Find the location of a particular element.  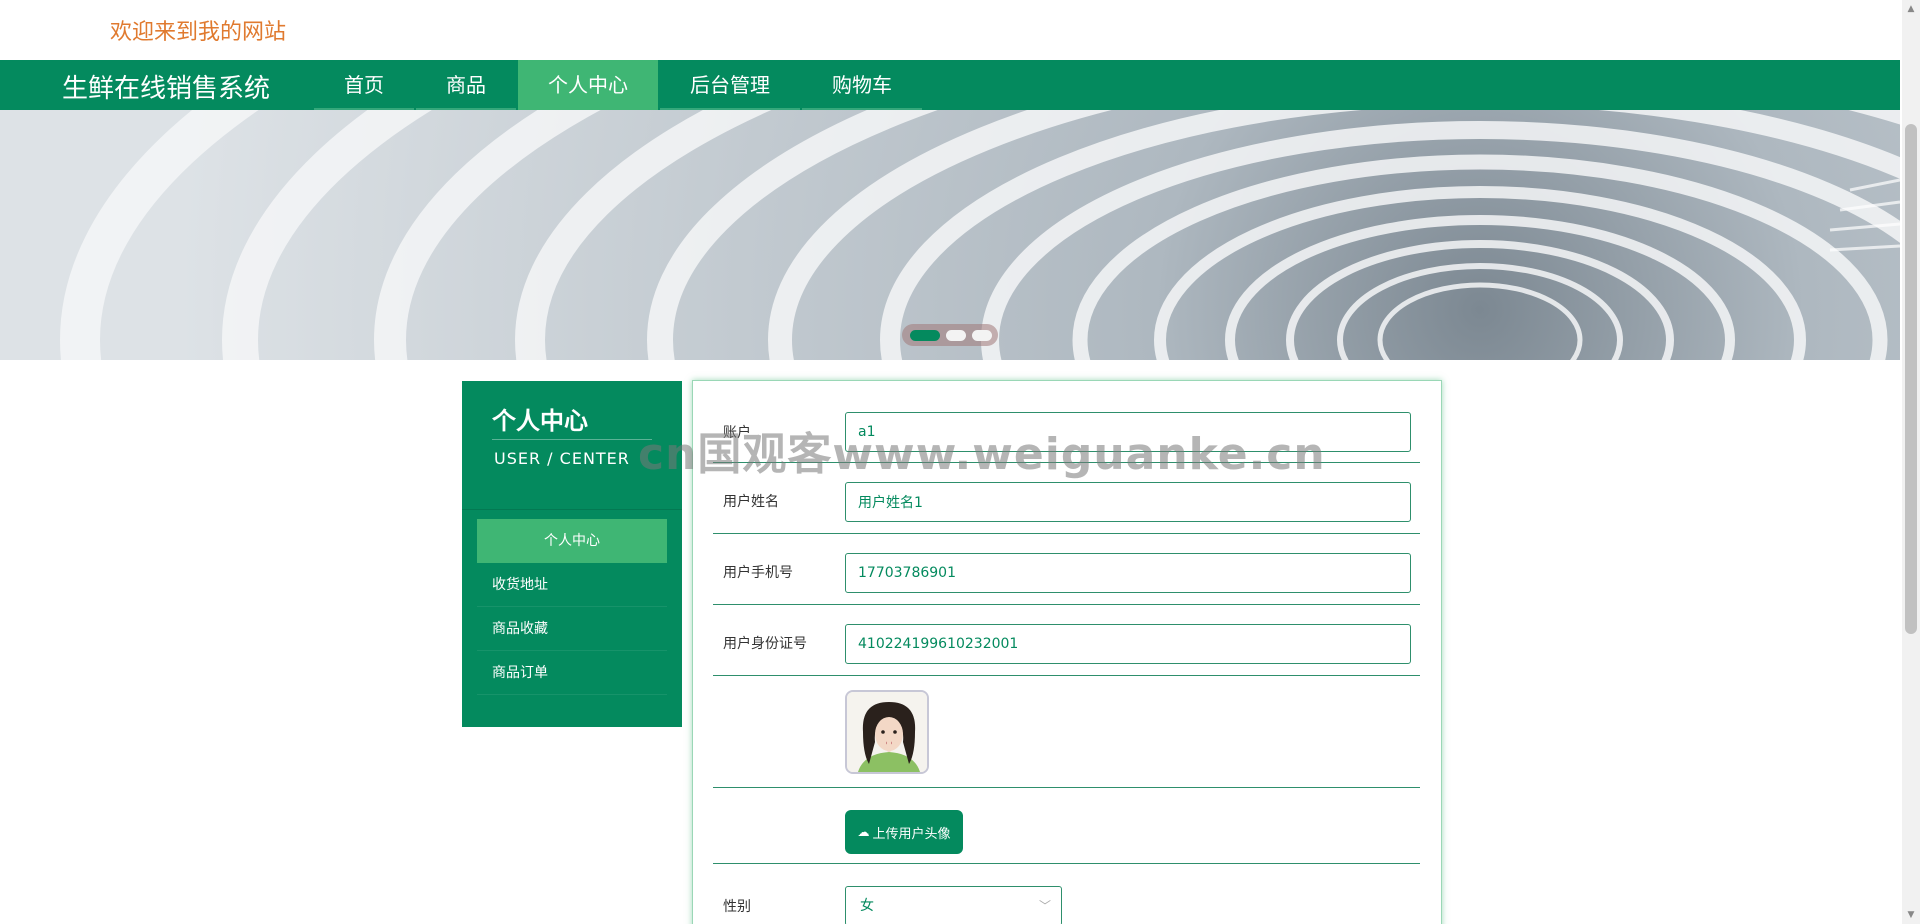

name-label: 用户姓名 is located at coordinates (751, 502).